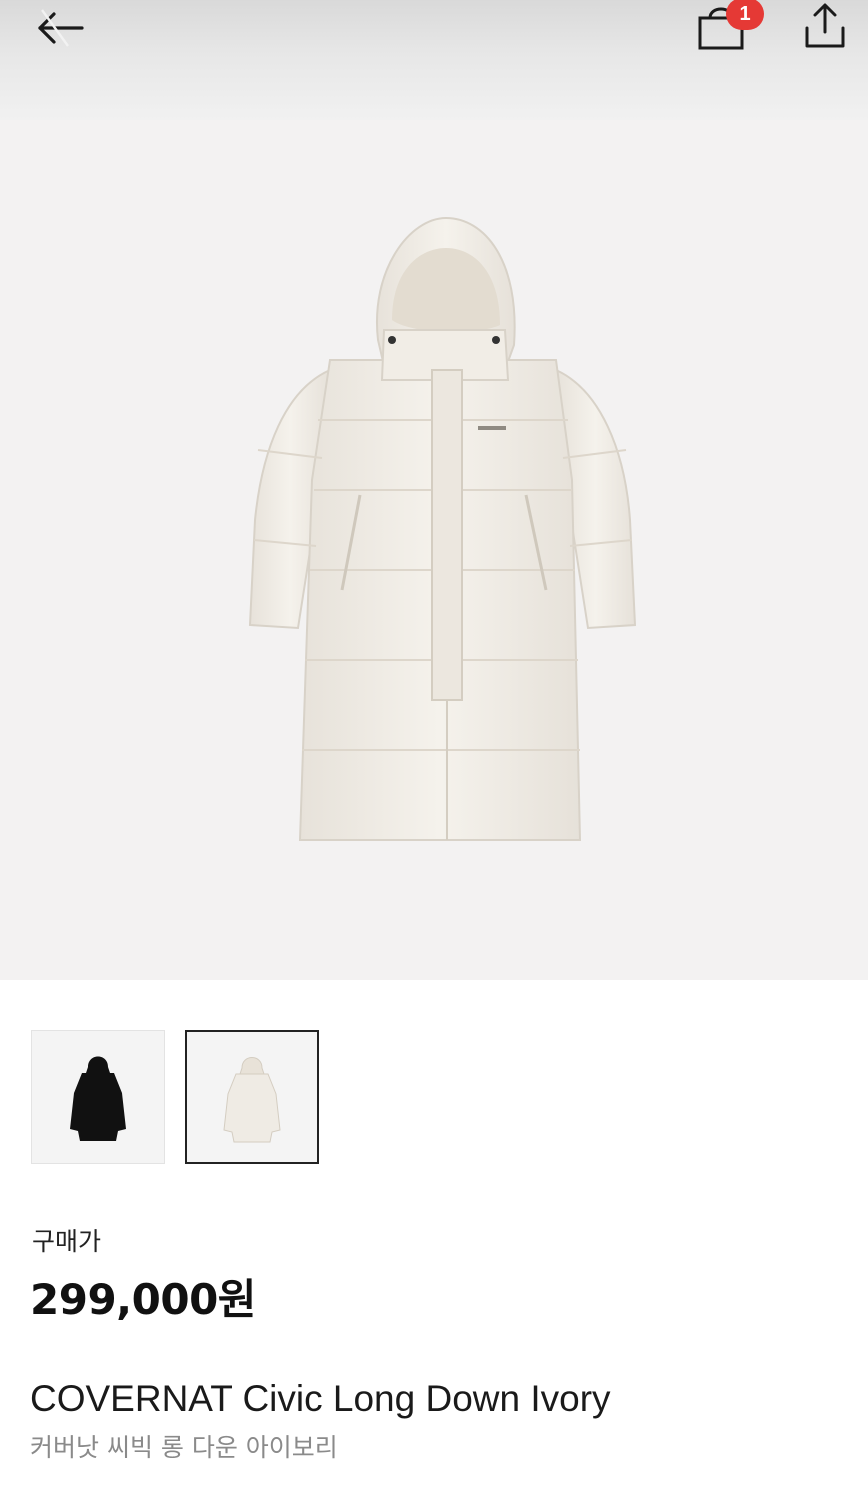  I want to click on share-button, so click(825, 28).